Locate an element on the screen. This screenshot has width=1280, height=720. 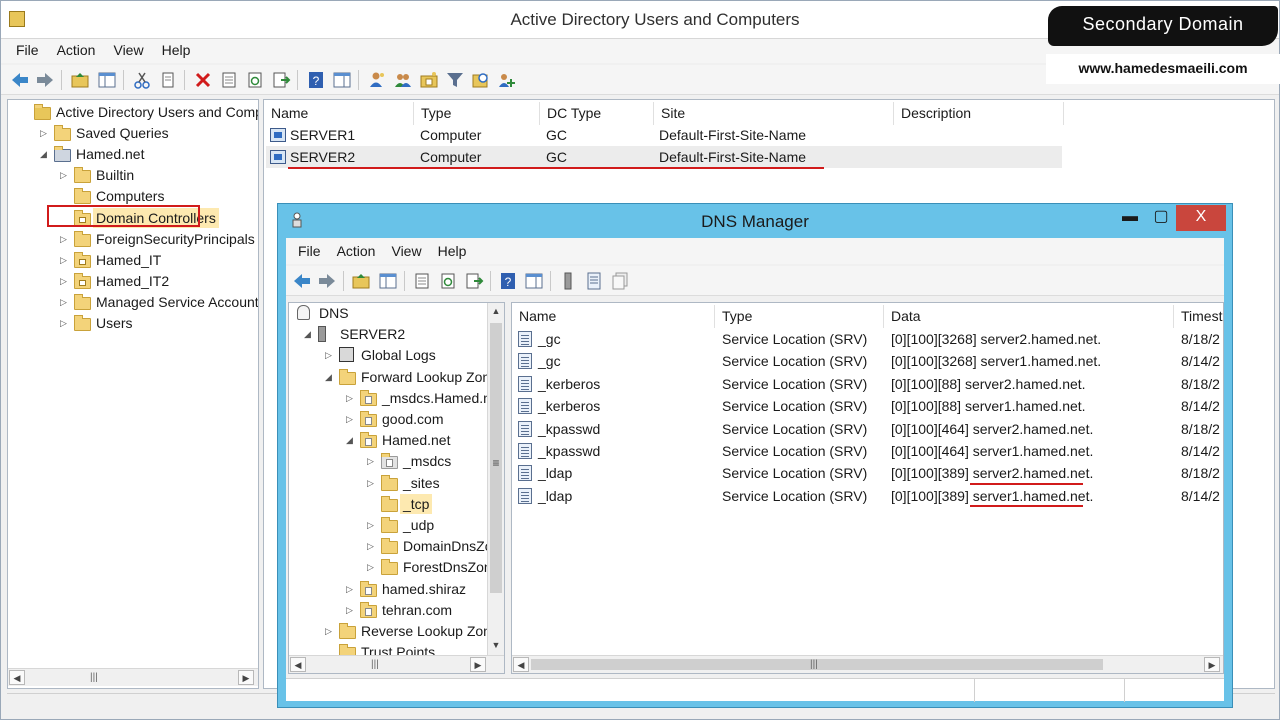
tree-item-forward-lookup-zones: ◢ Forward Lookup Zones is located at coordinates (396, 377).